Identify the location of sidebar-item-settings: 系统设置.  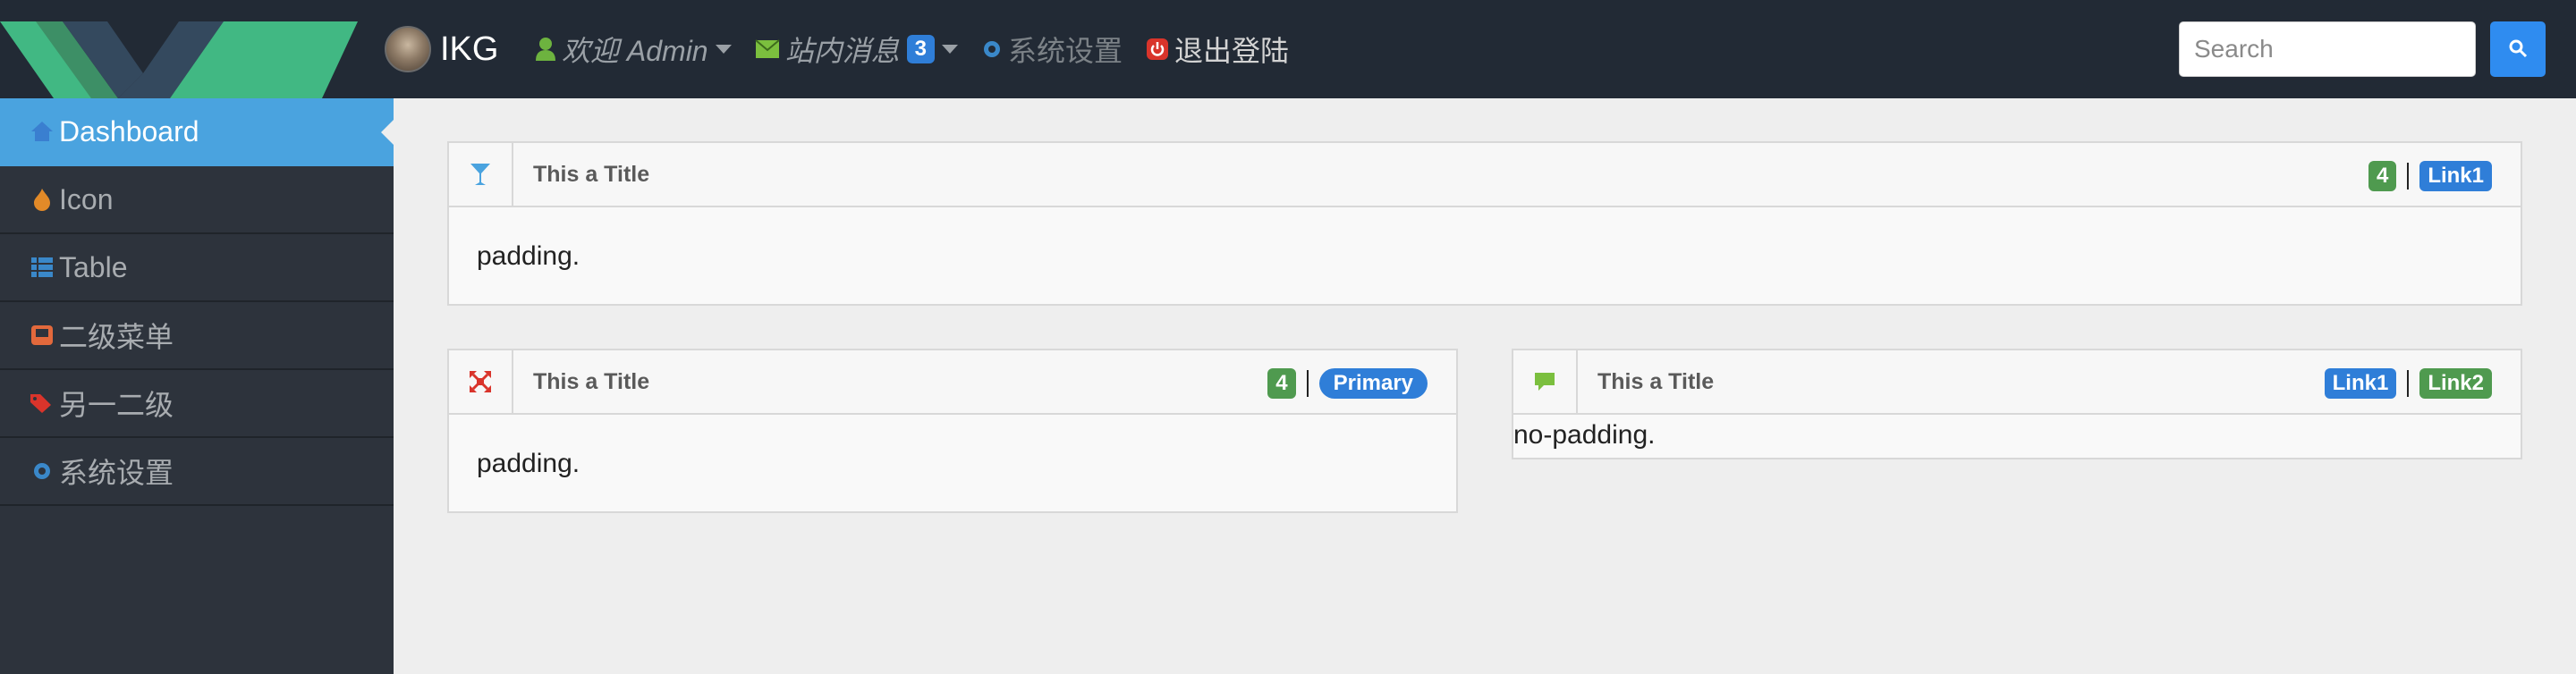
(197, 472).